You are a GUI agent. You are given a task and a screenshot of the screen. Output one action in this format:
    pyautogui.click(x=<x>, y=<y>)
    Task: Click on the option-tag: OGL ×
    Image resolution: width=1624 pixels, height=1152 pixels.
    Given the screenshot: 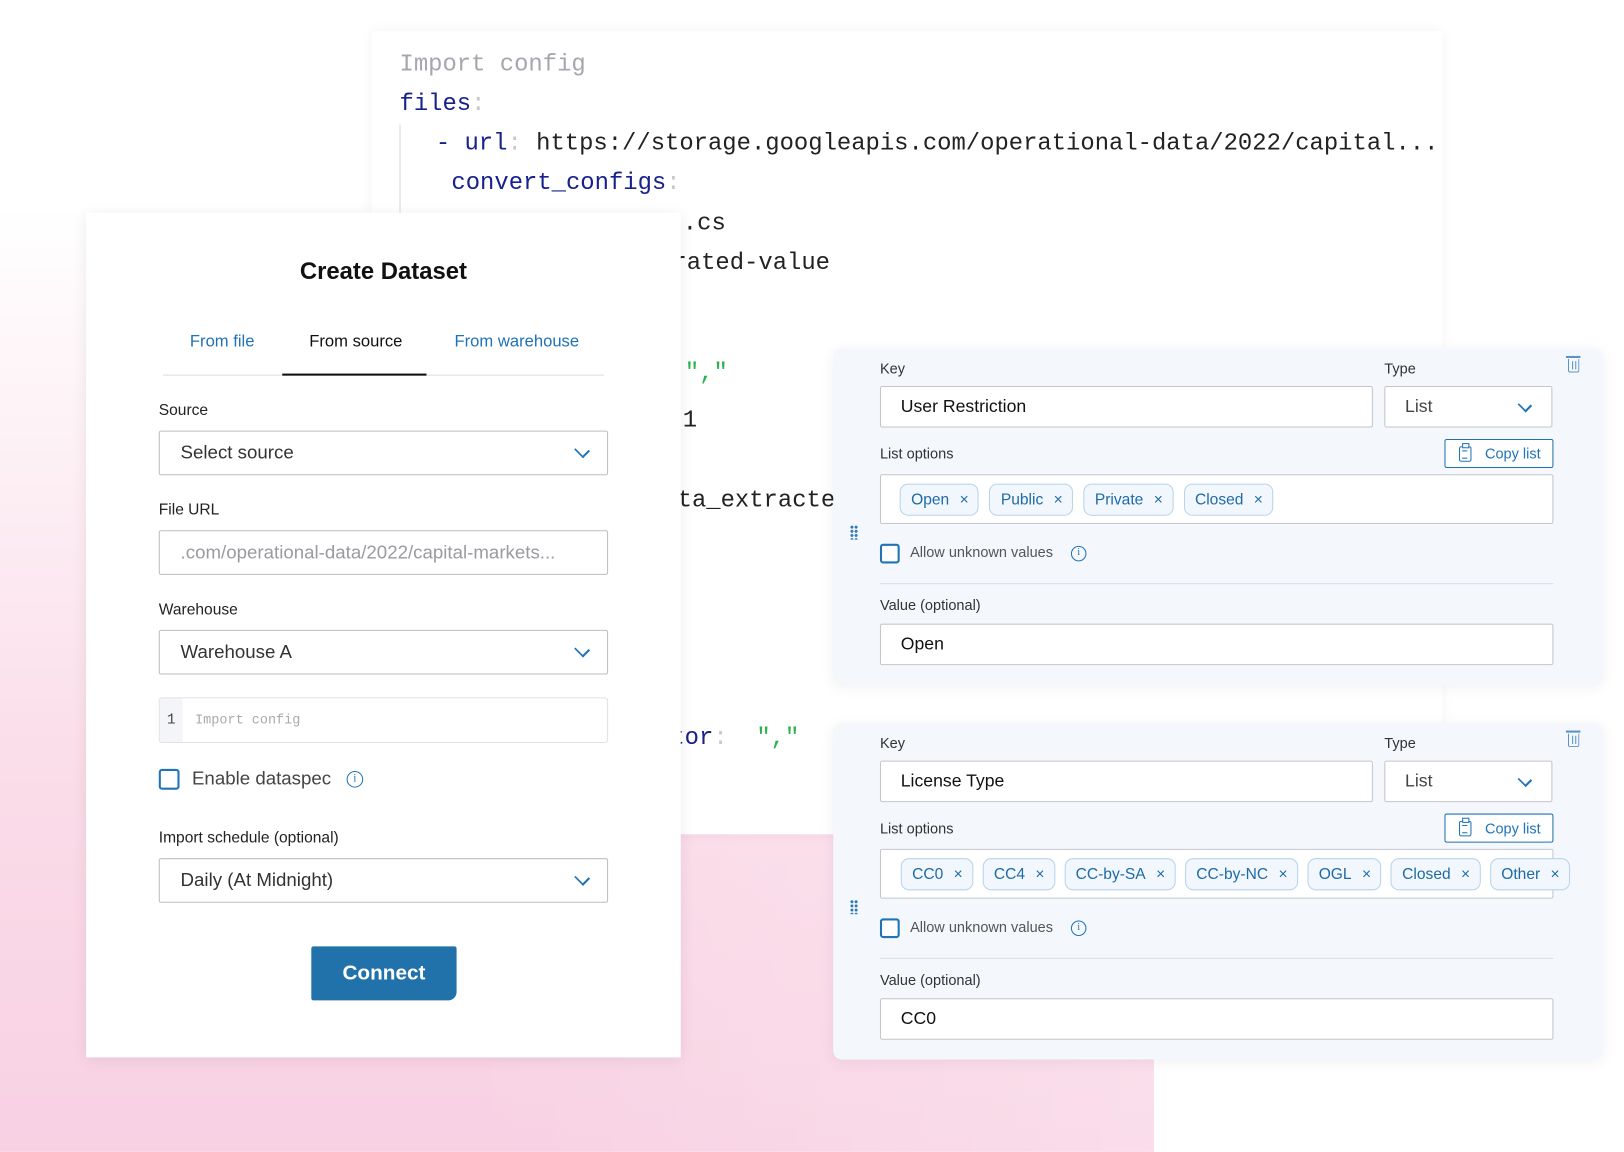 What is the action you would take?
    pyautogui.click(x=1344, y=873)
    